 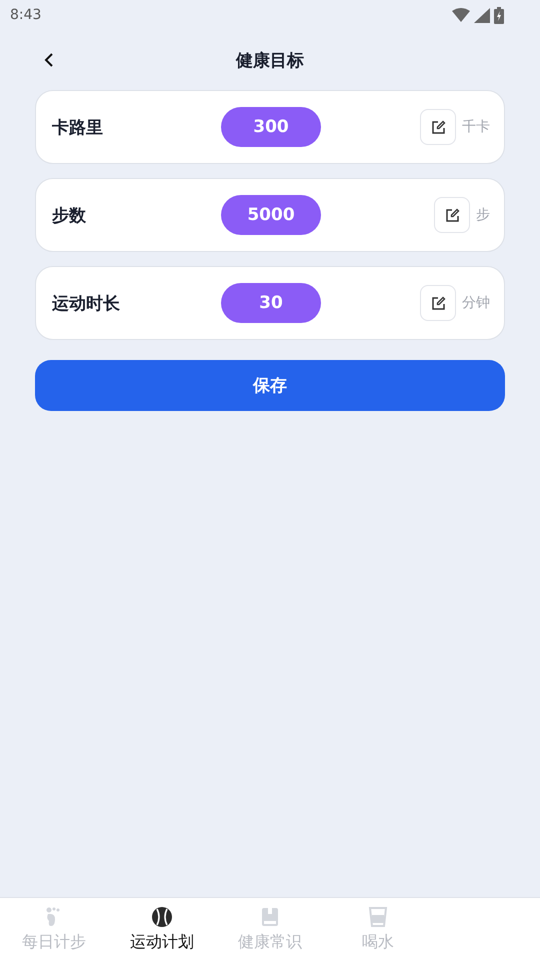 What do you see at coordinates (271, 215) in the screenshot?
I see `goal-value: 5000` at bounding box center [271, 215].